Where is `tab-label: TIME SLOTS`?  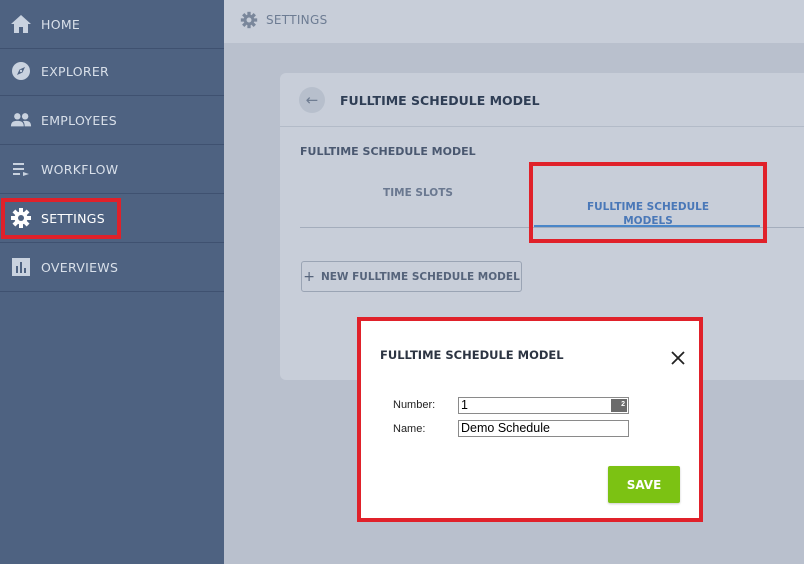
tab-label: TIME SLOTS is located at coordinates (418, 193).